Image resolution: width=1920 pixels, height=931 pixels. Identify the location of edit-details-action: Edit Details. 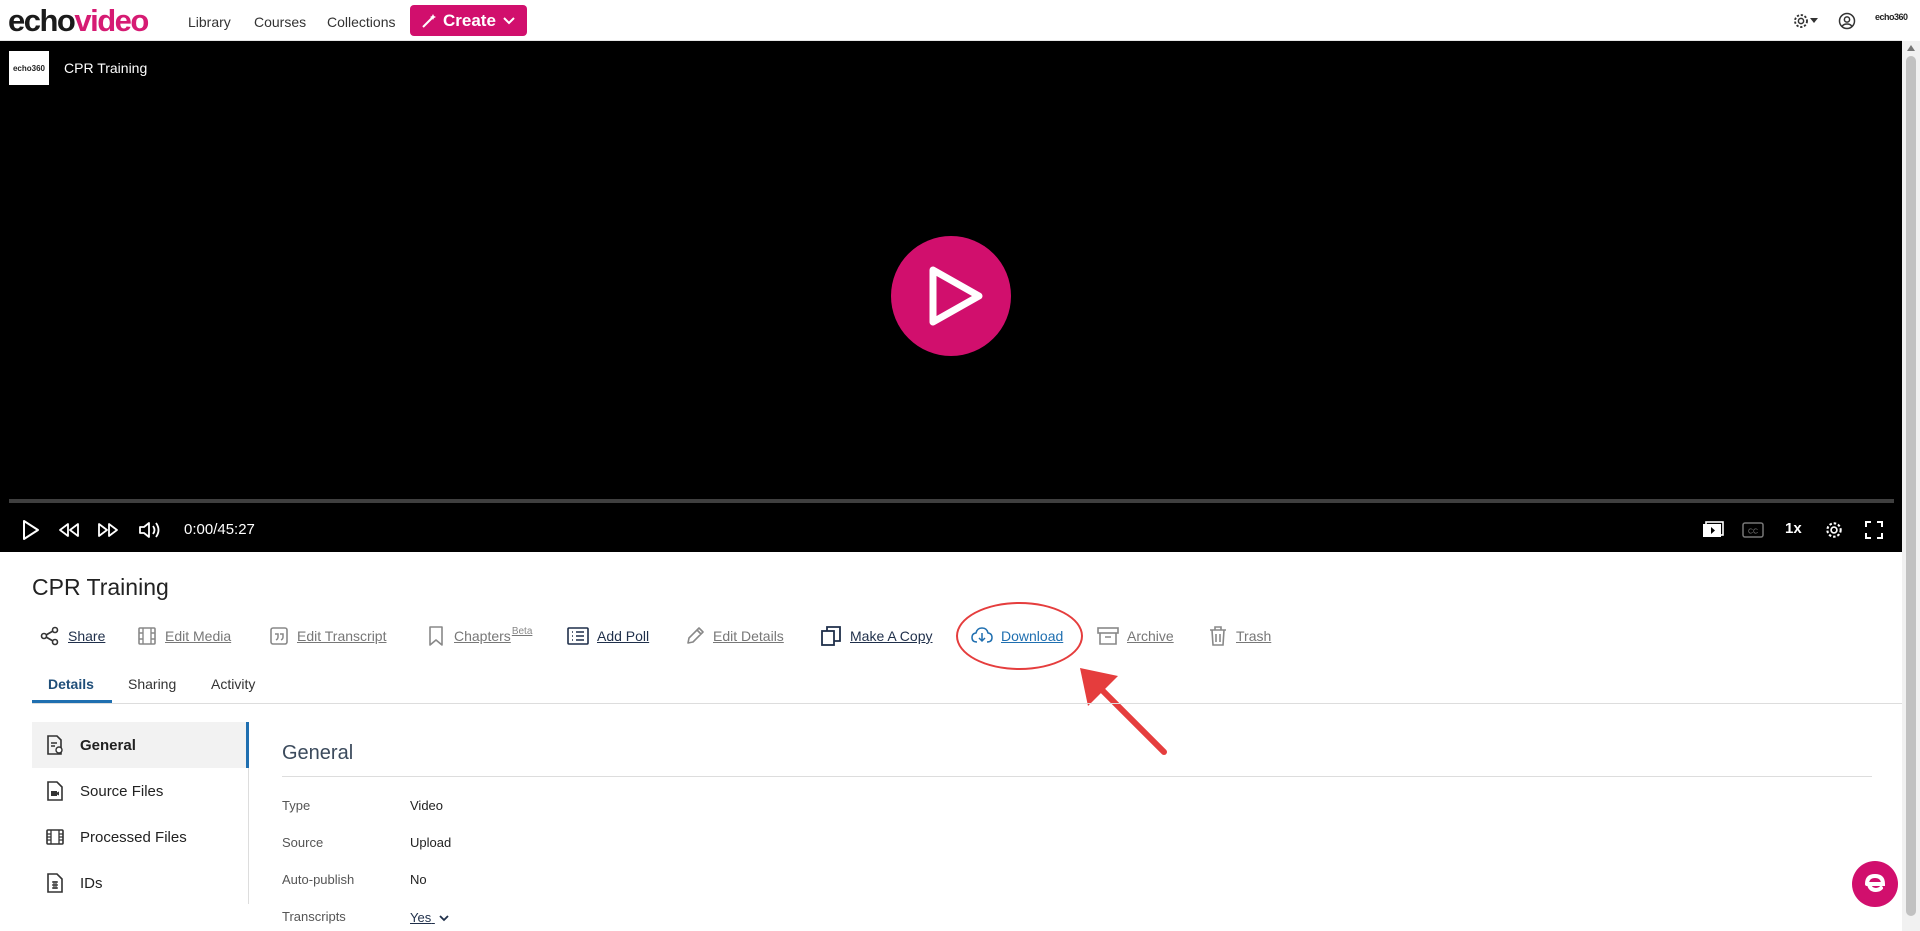
(734, 636).